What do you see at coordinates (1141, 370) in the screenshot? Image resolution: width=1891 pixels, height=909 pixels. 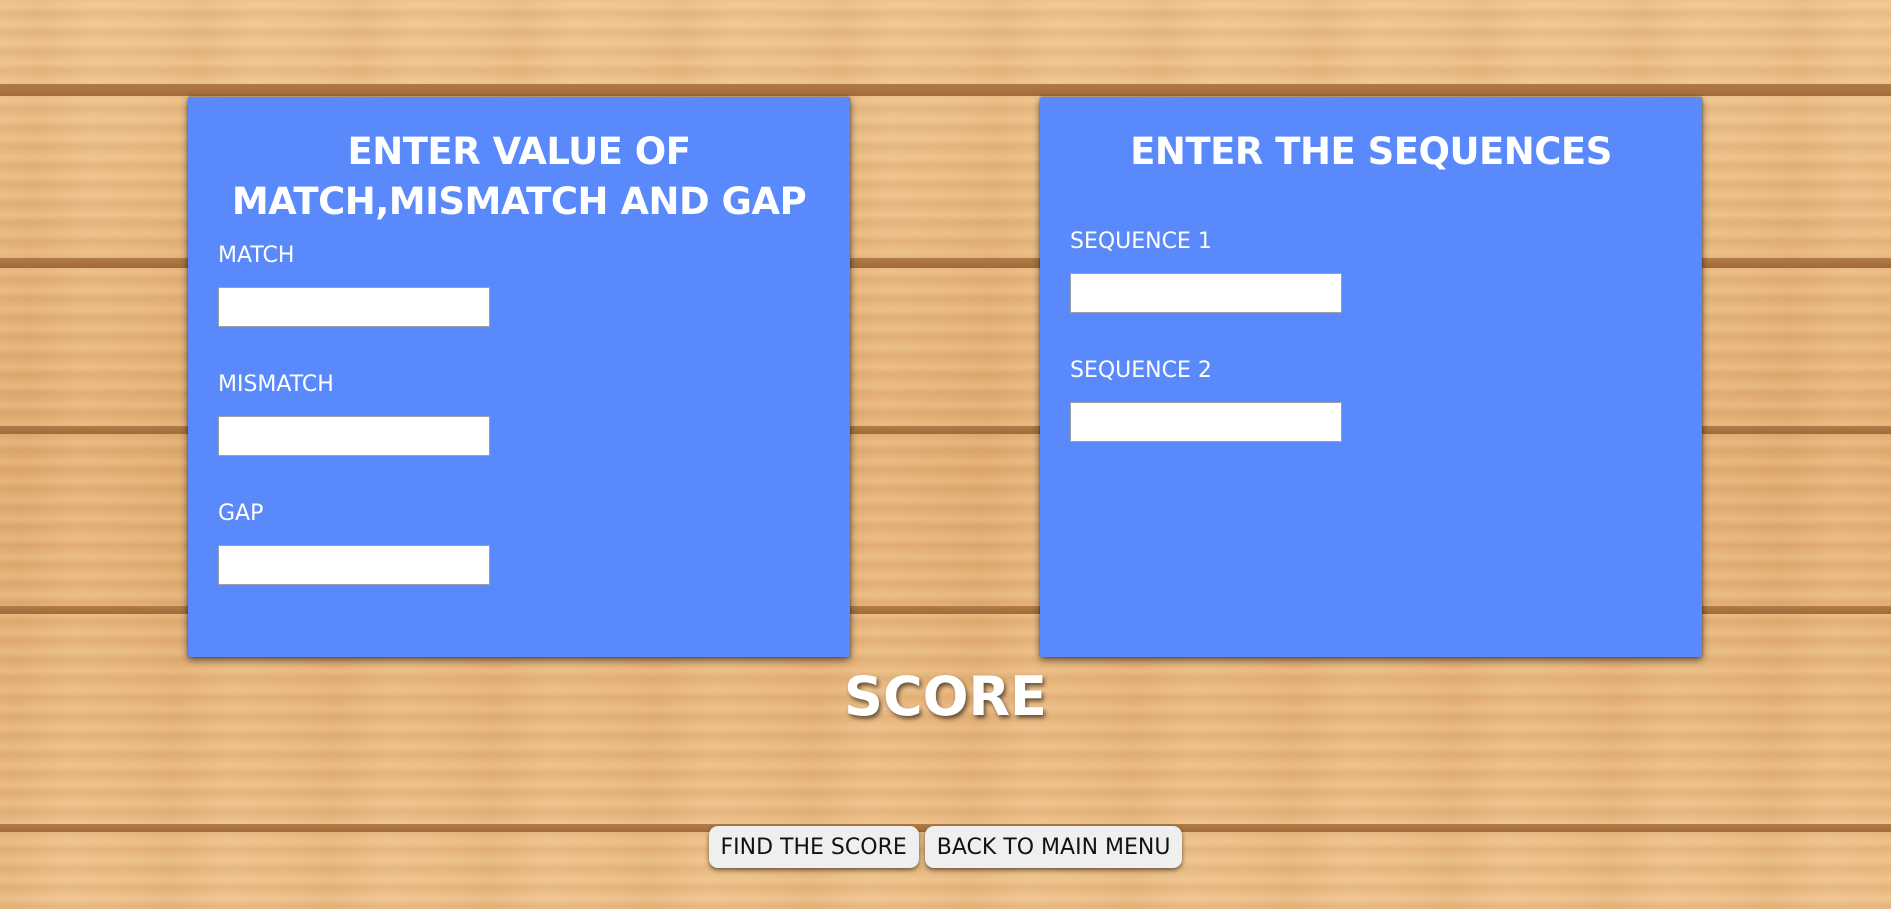 I see `sequence-2-label: SEQUENCE 2` at bounding box center [1141, 370].